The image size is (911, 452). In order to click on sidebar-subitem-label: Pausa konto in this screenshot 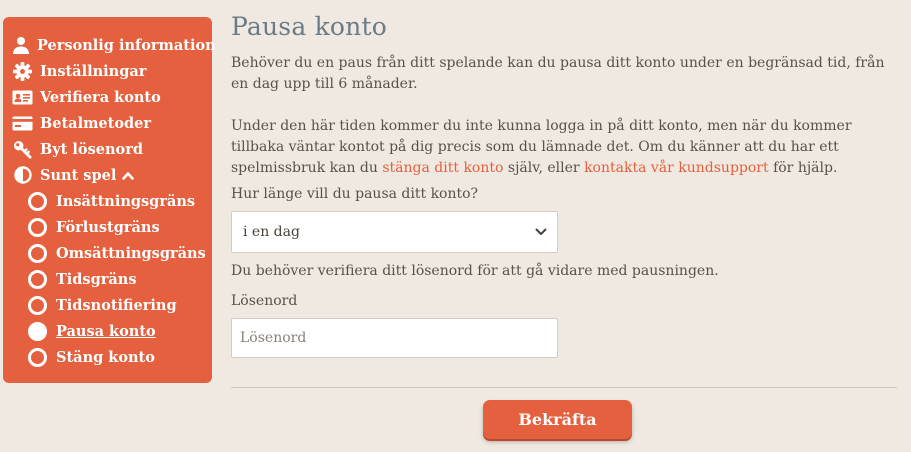, I will do `click(106, 331)`.